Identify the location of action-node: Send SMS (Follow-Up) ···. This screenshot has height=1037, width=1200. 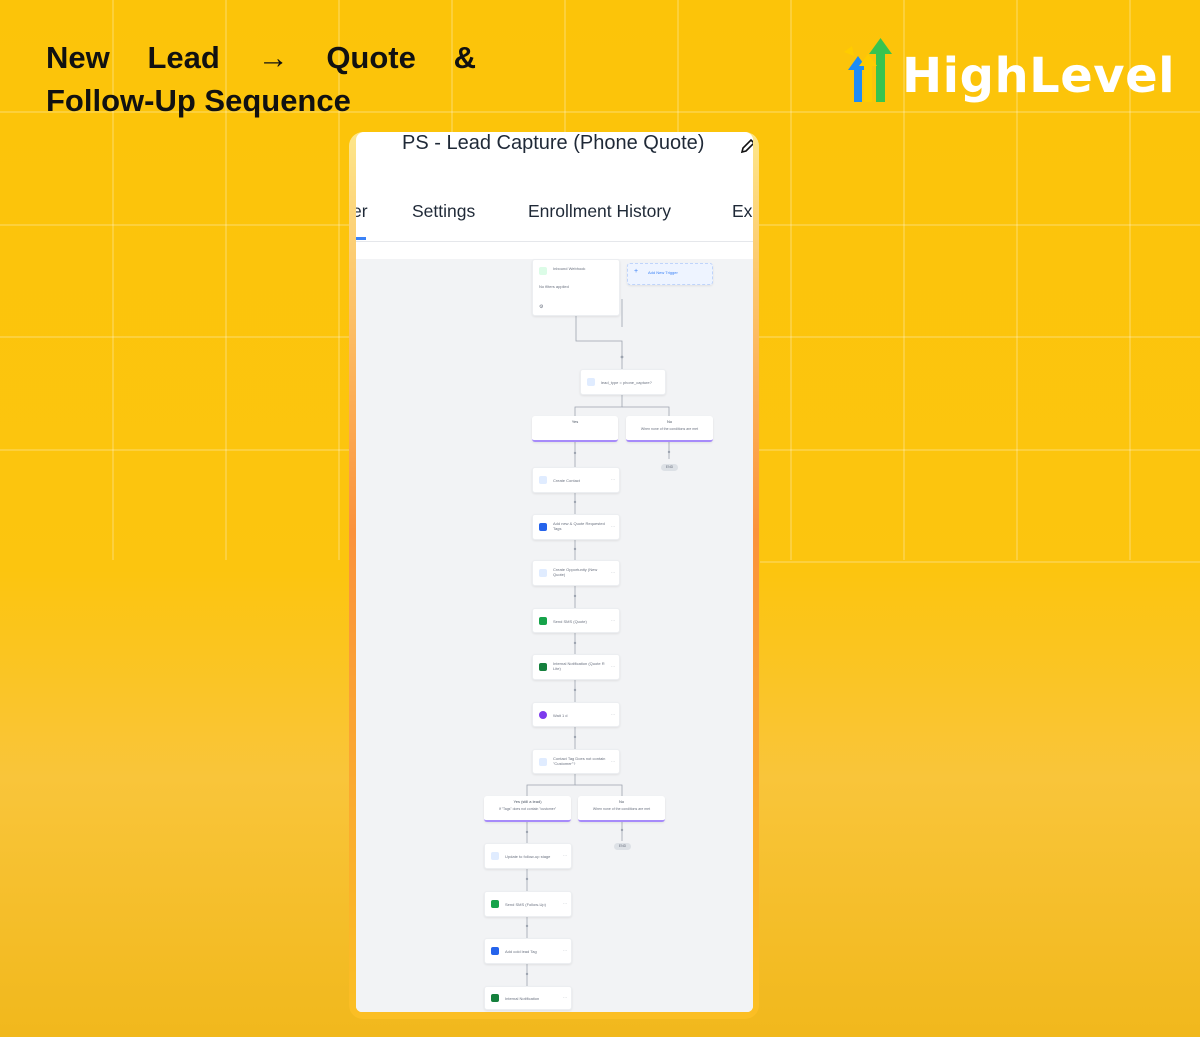
(528, 904).